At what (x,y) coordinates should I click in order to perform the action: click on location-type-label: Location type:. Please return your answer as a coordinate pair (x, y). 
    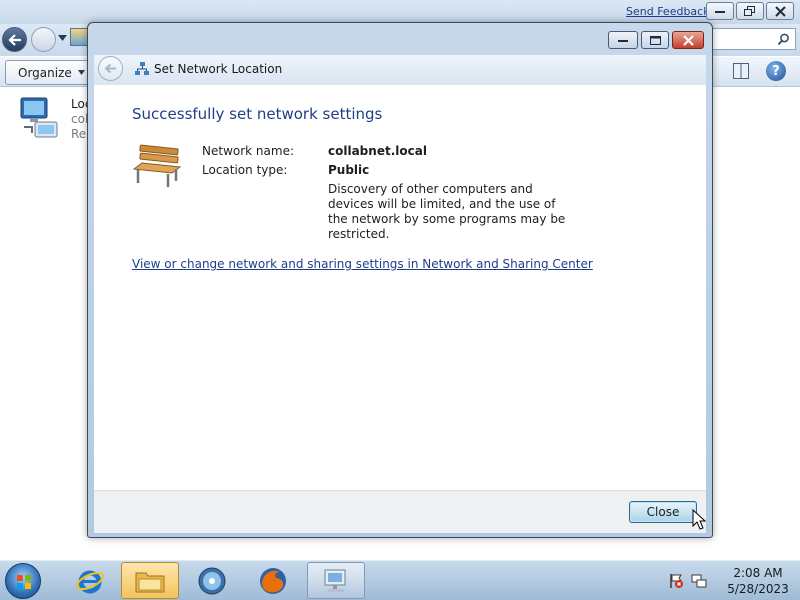
    Looking at the image, I should click on (245, 170).